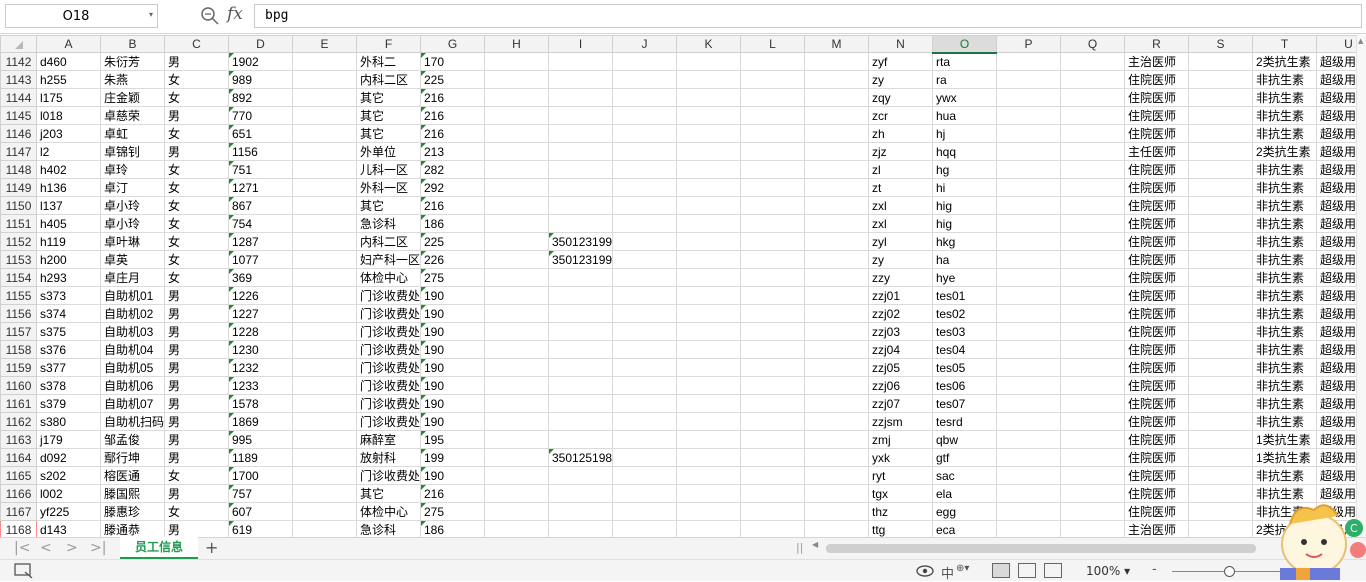  I want to click on row-header: 1151, so click(18, 223).